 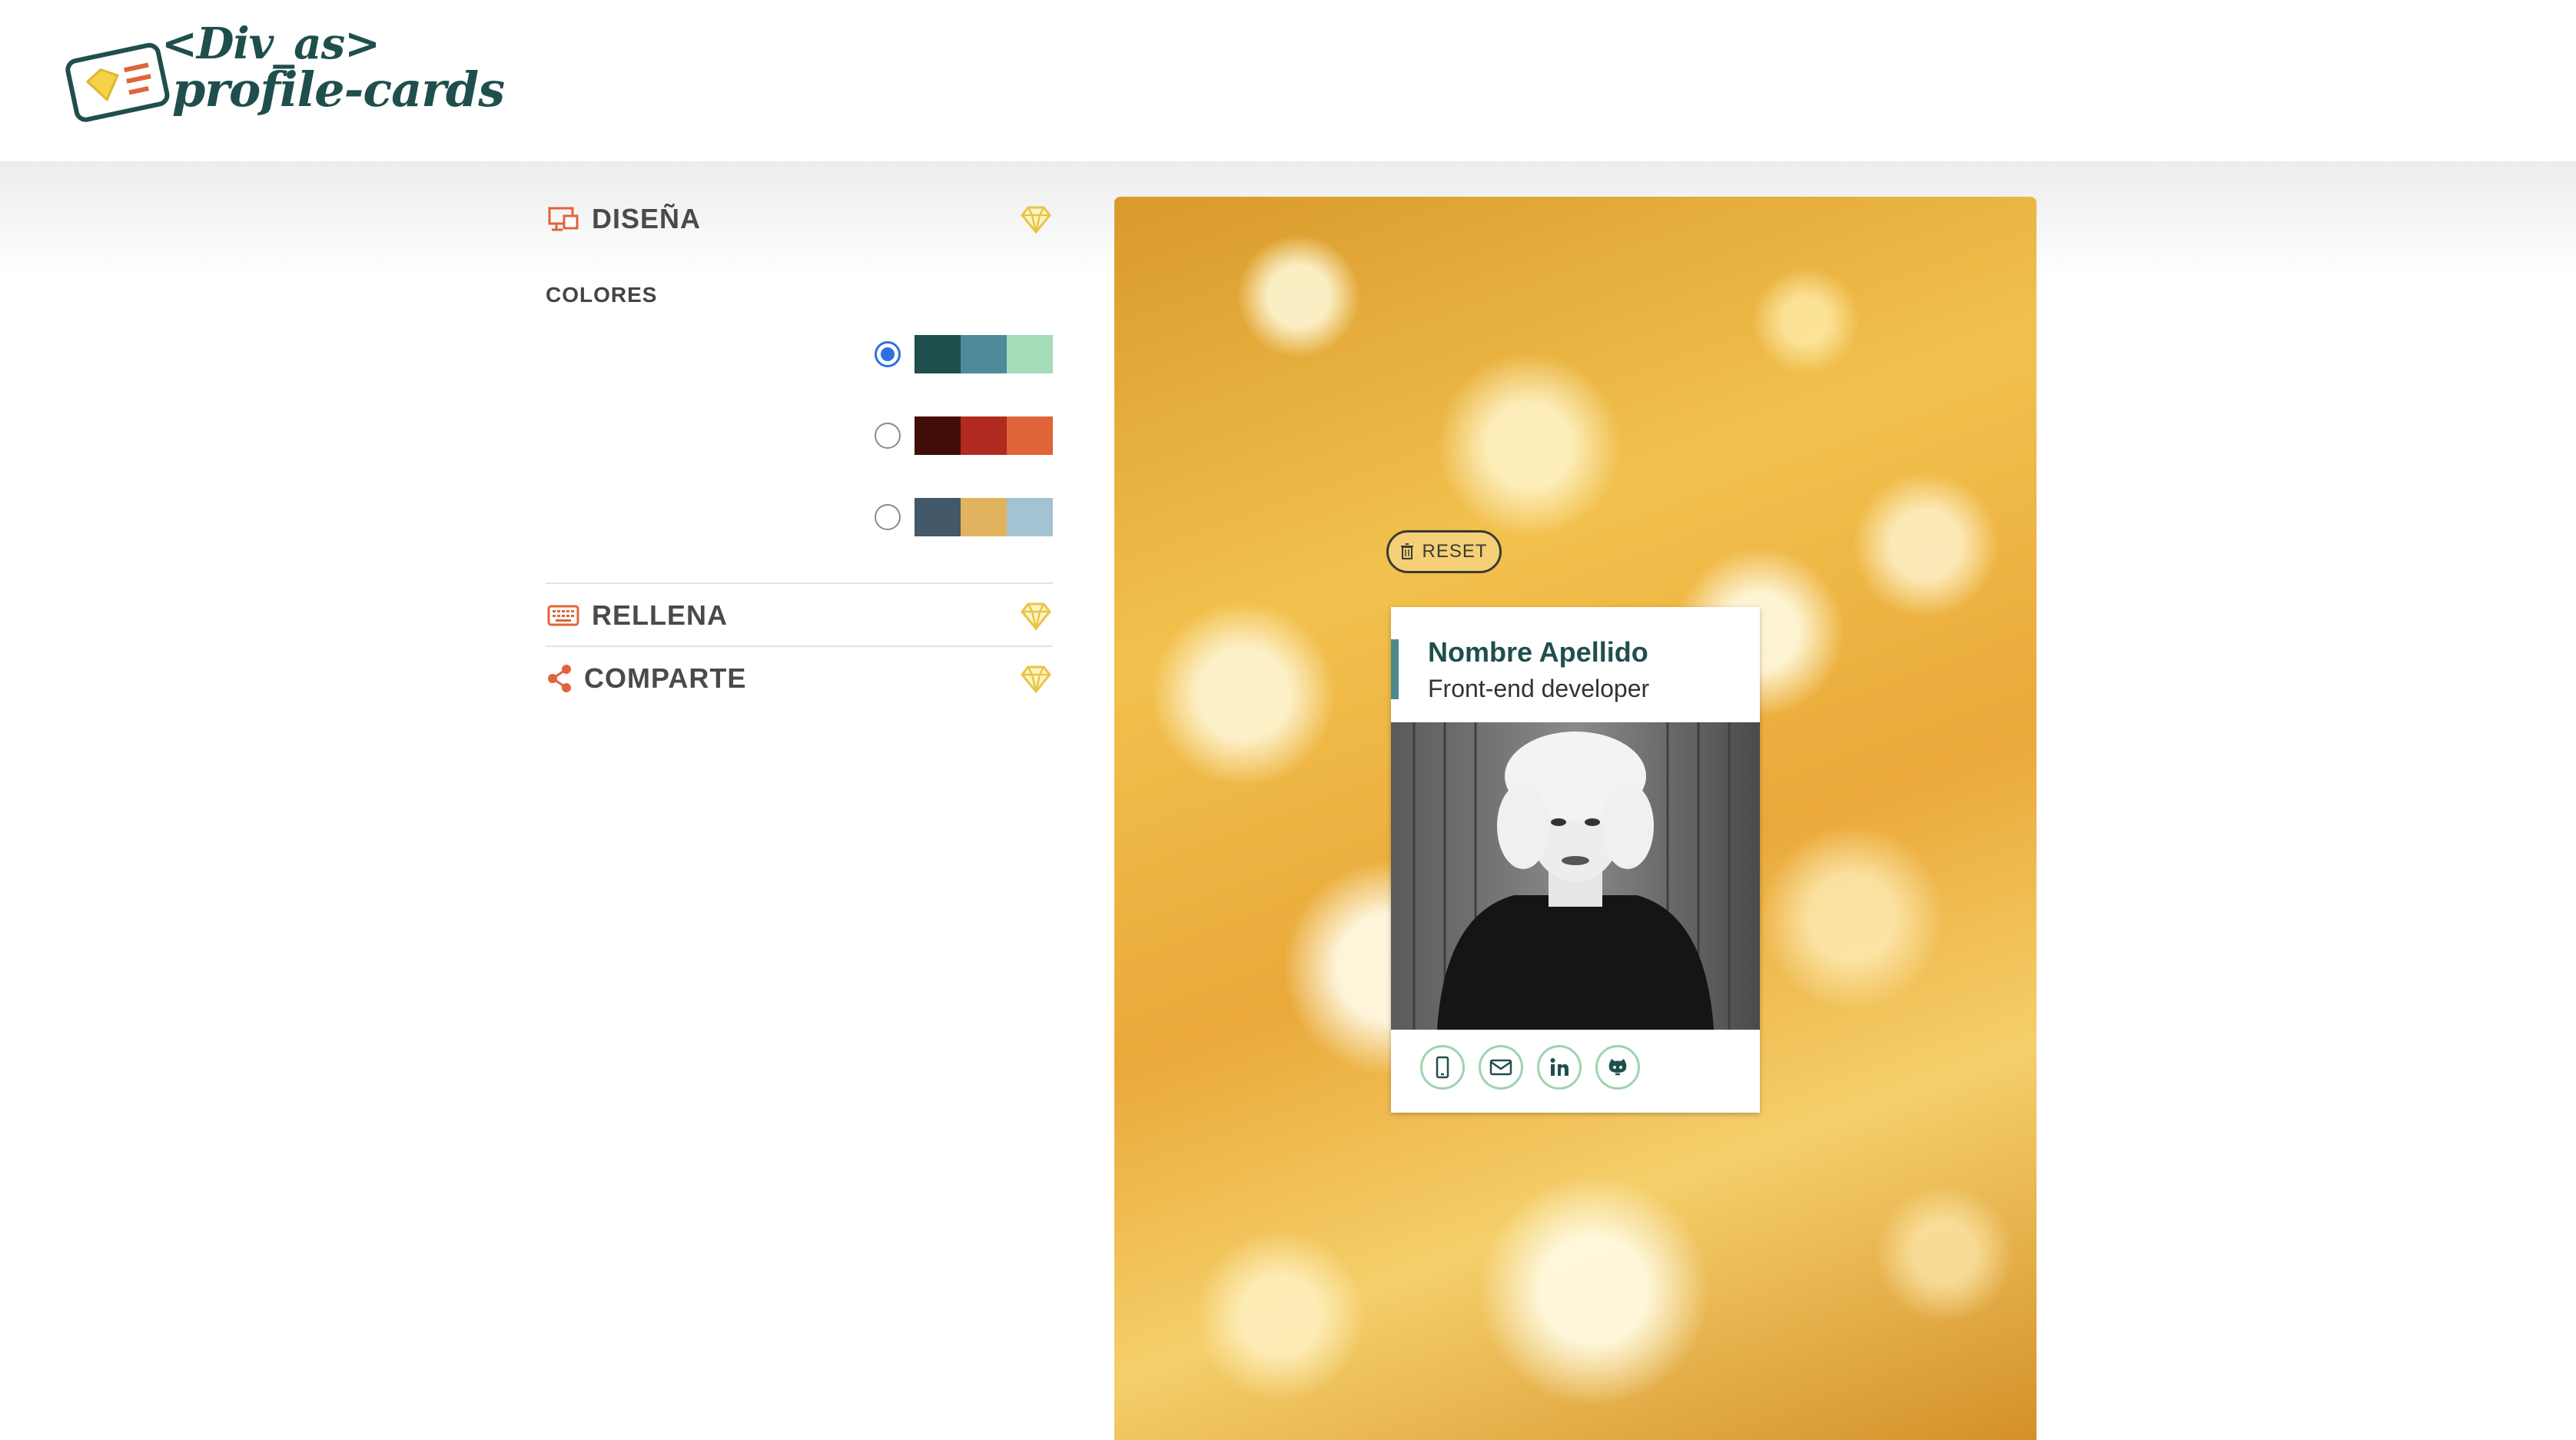 What do you see at coordinates (1395, 669) in the screenshot?
I see `card-accent-bar` at bounding box center [1395, 669].